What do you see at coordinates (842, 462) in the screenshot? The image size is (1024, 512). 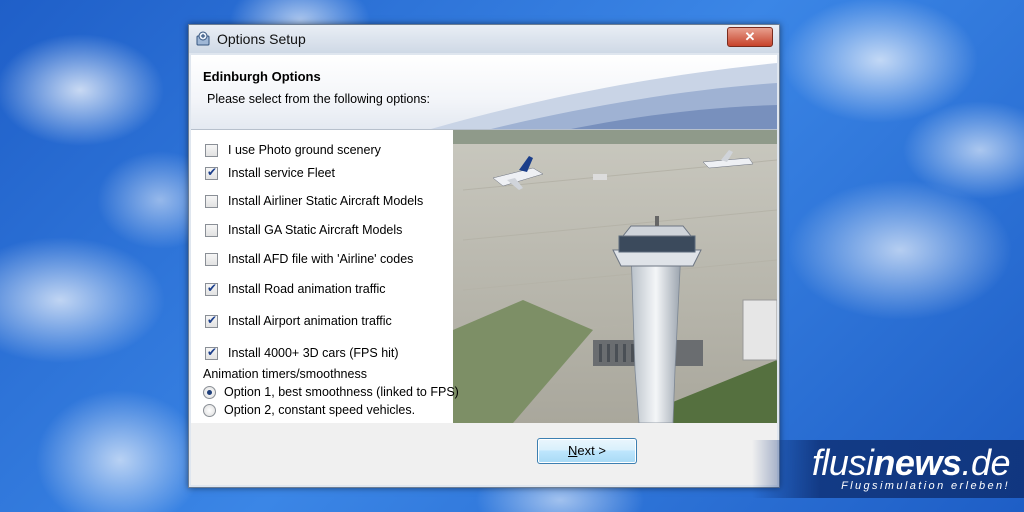 I see `logo-part-regular: flusi` at bounding box center [842, 462].